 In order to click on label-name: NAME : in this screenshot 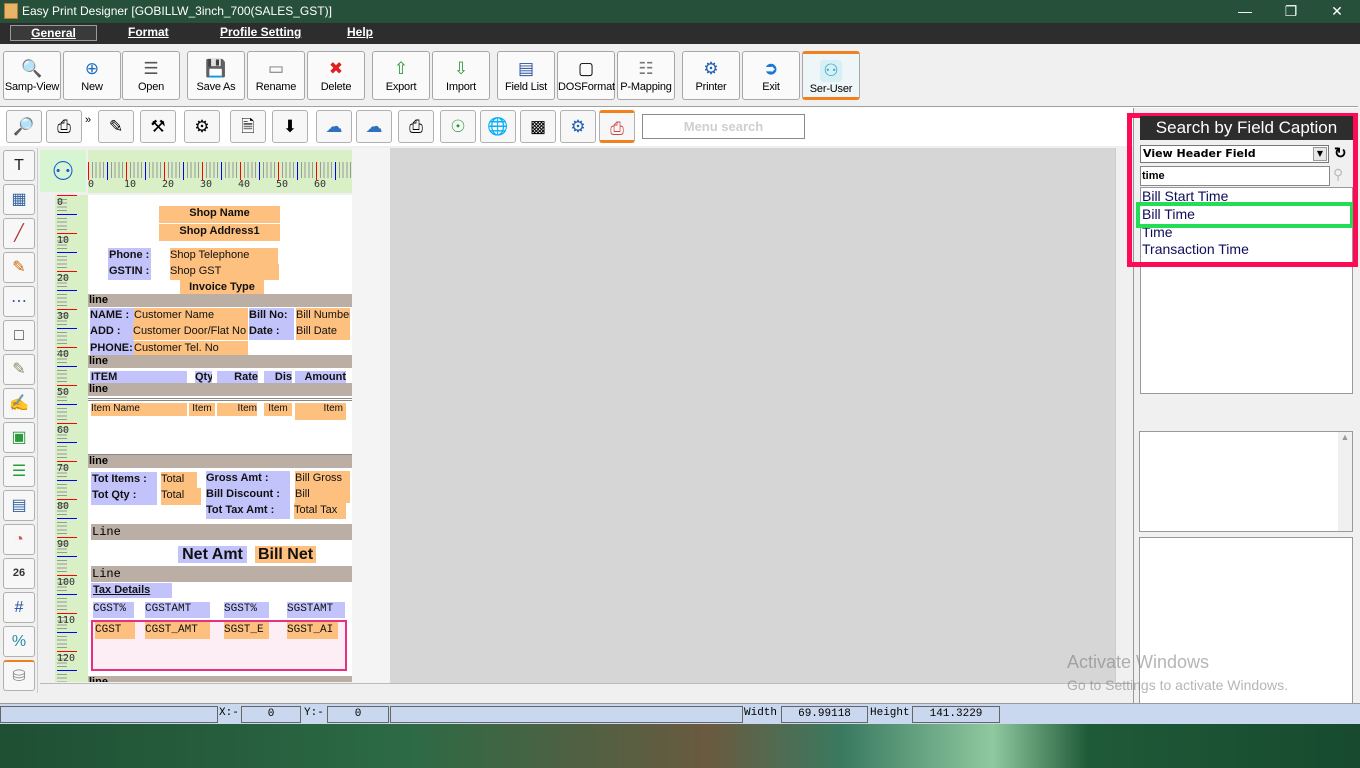, I will do `click(109, 315)`.